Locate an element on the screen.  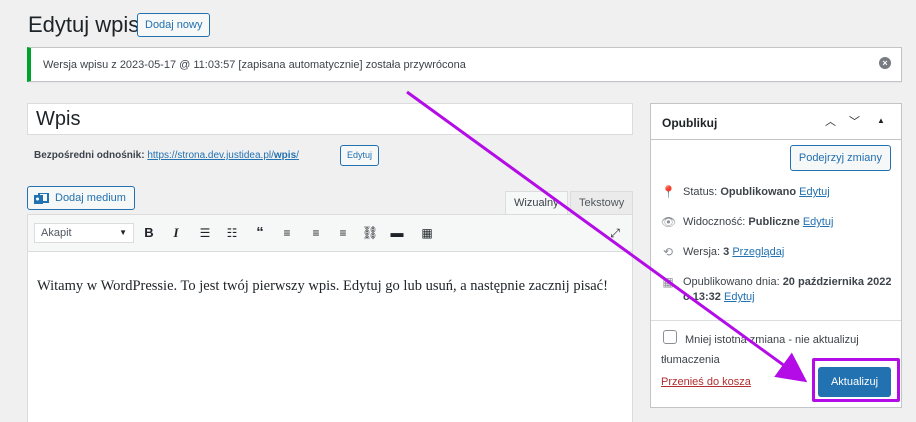
link-icon: ⛓ is located at coordinates (370, 233).